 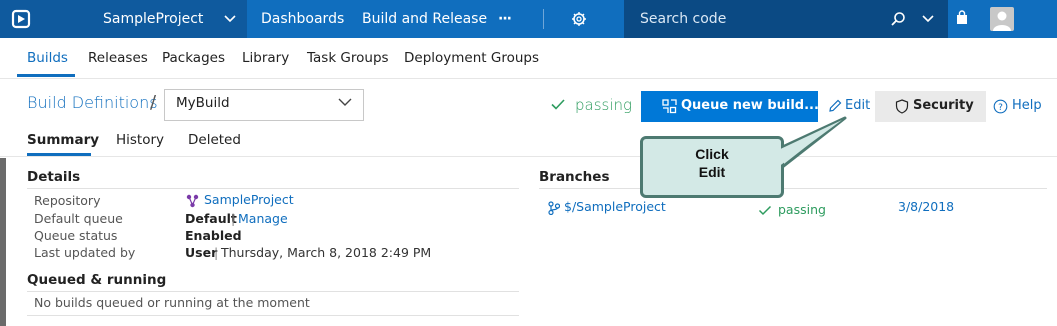 I want to click on last-updated-date: Thursday, March 8, 2018 2:49 PM, so click(x=326, y=252).